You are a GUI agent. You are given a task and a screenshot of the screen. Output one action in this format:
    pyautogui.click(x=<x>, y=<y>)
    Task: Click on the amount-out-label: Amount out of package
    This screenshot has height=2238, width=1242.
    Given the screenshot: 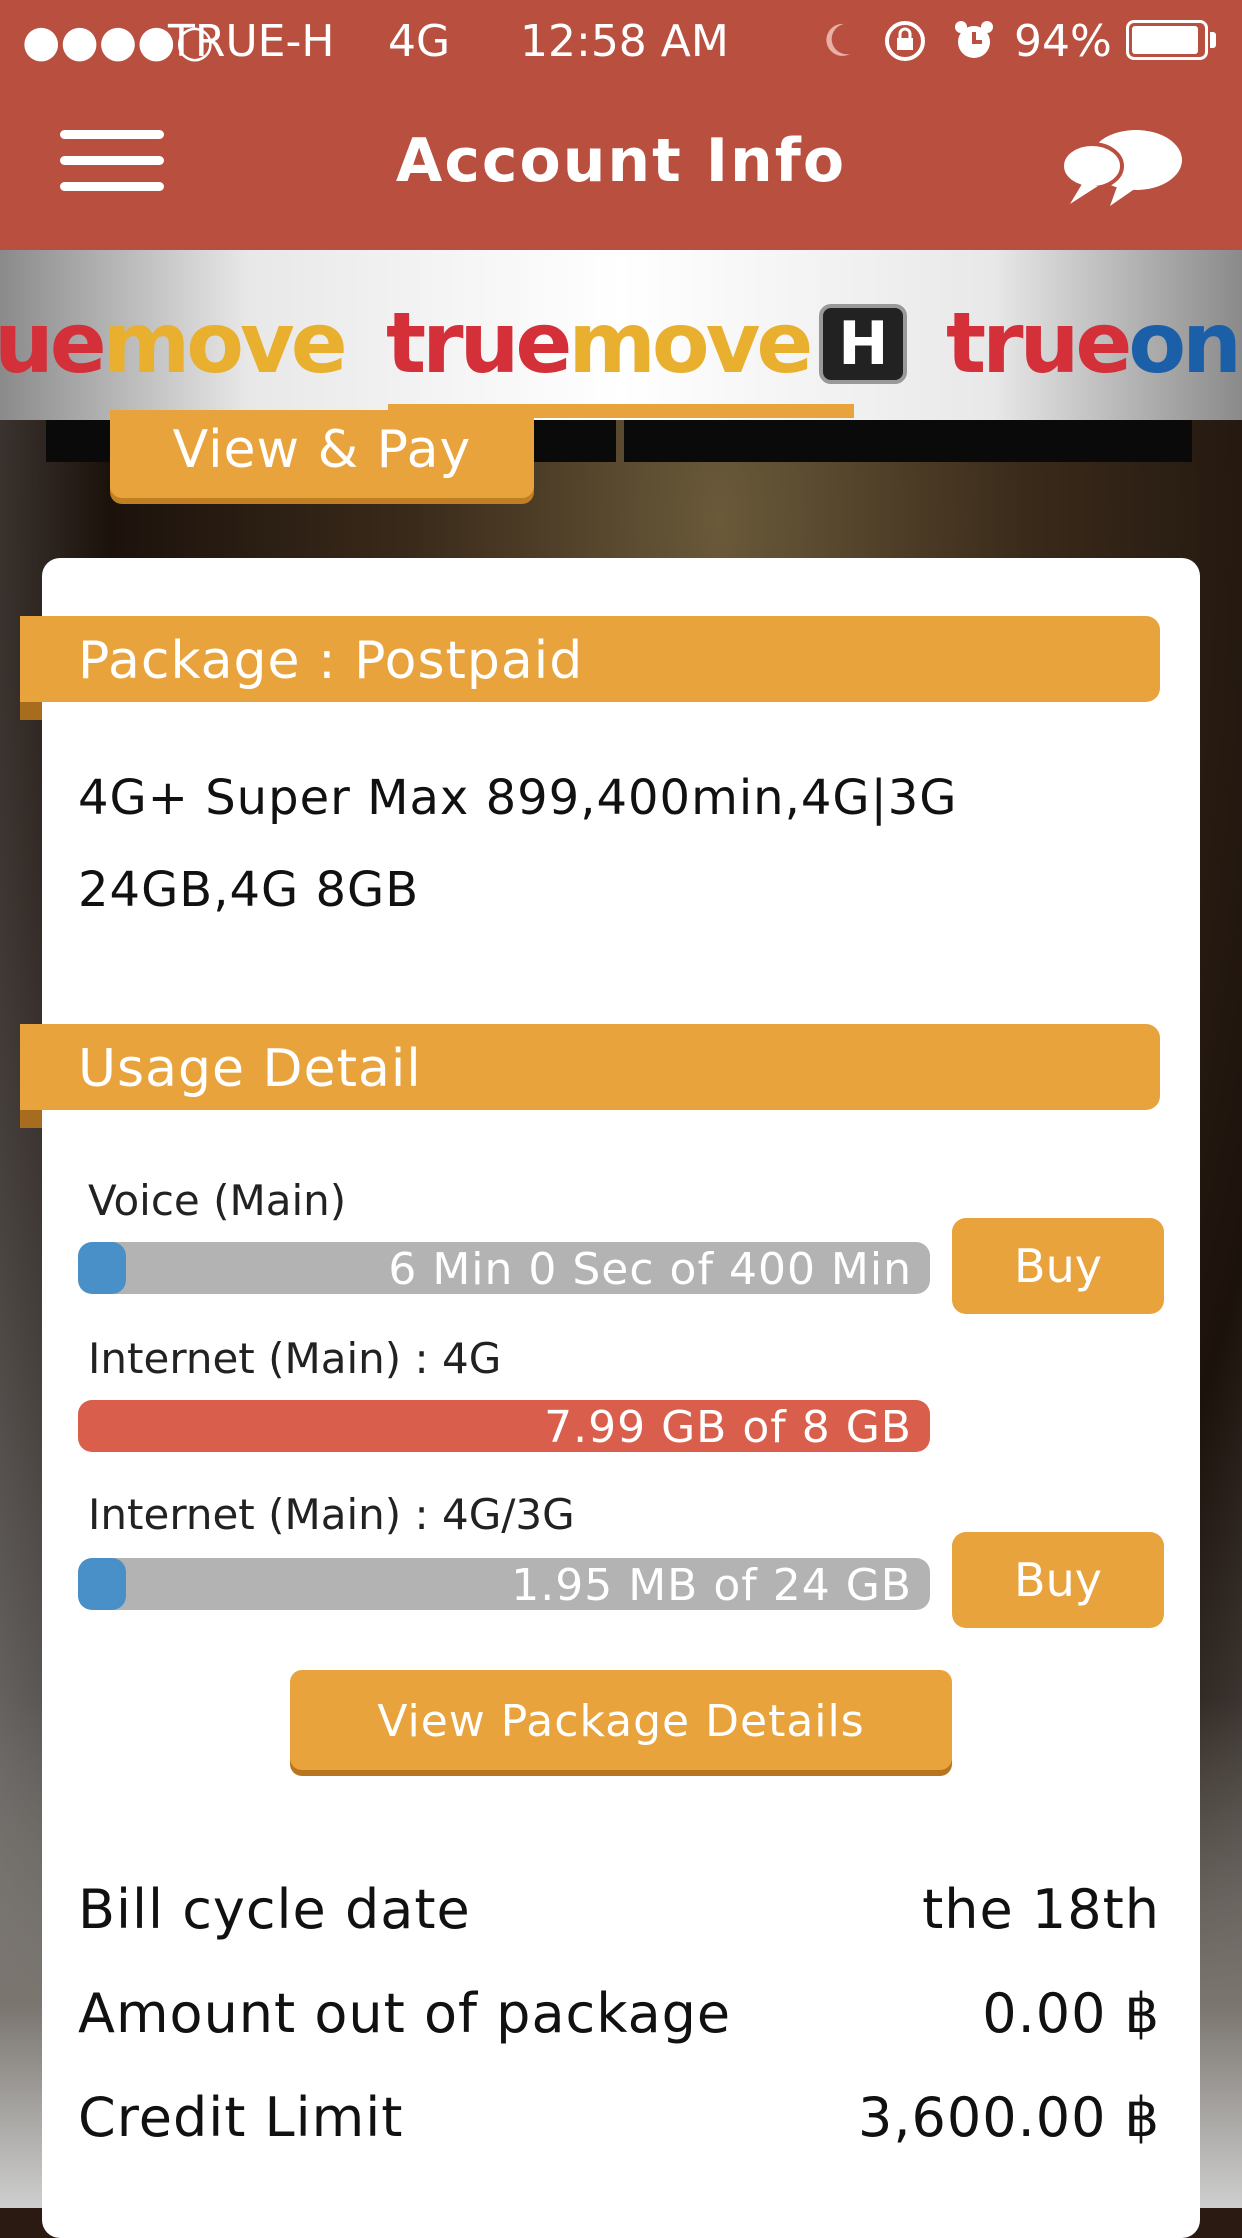 What is the action you would take?
    pyautogui.click(x=405, y=2013)
    